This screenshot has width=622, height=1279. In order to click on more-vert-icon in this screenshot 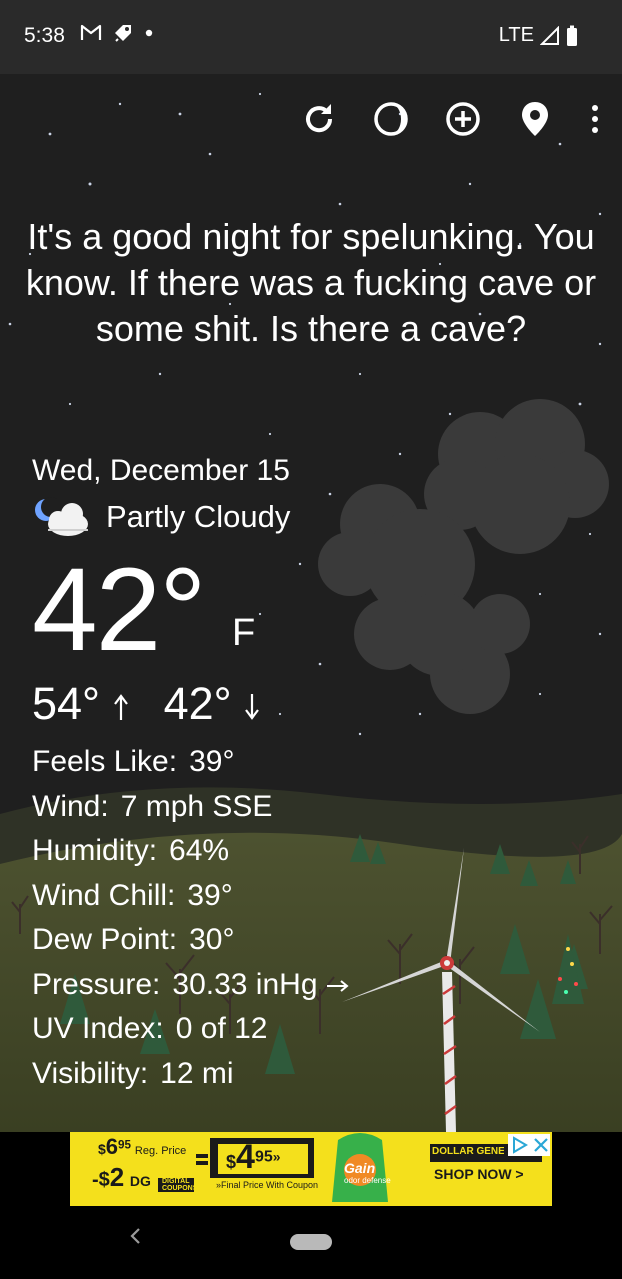, I will do `click(595, 119)`.